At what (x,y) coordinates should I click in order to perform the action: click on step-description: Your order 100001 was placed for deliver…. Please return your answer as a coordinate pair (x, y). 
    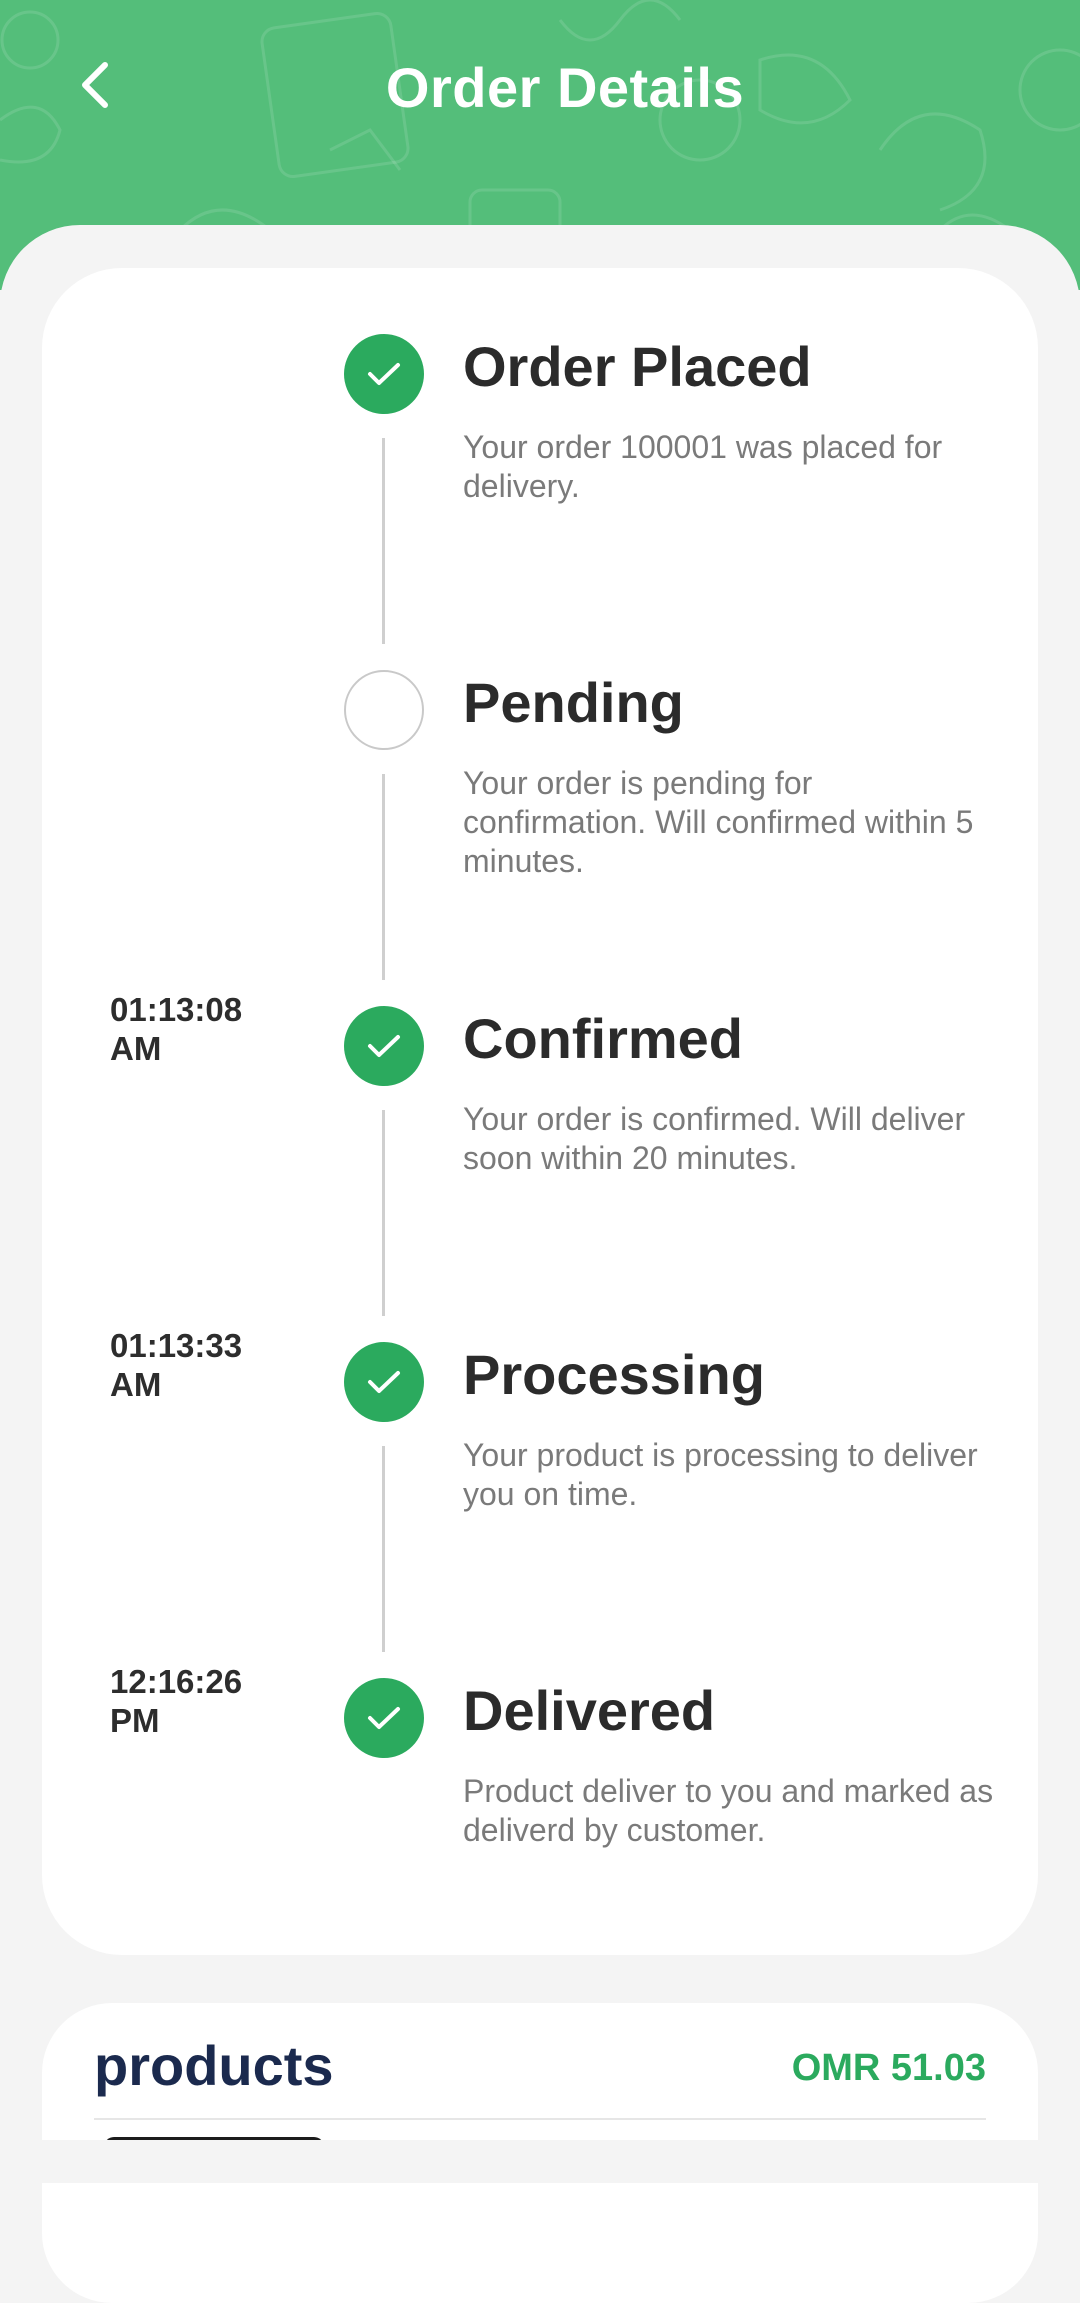
    Looking at the image, I should click on (703, 466).